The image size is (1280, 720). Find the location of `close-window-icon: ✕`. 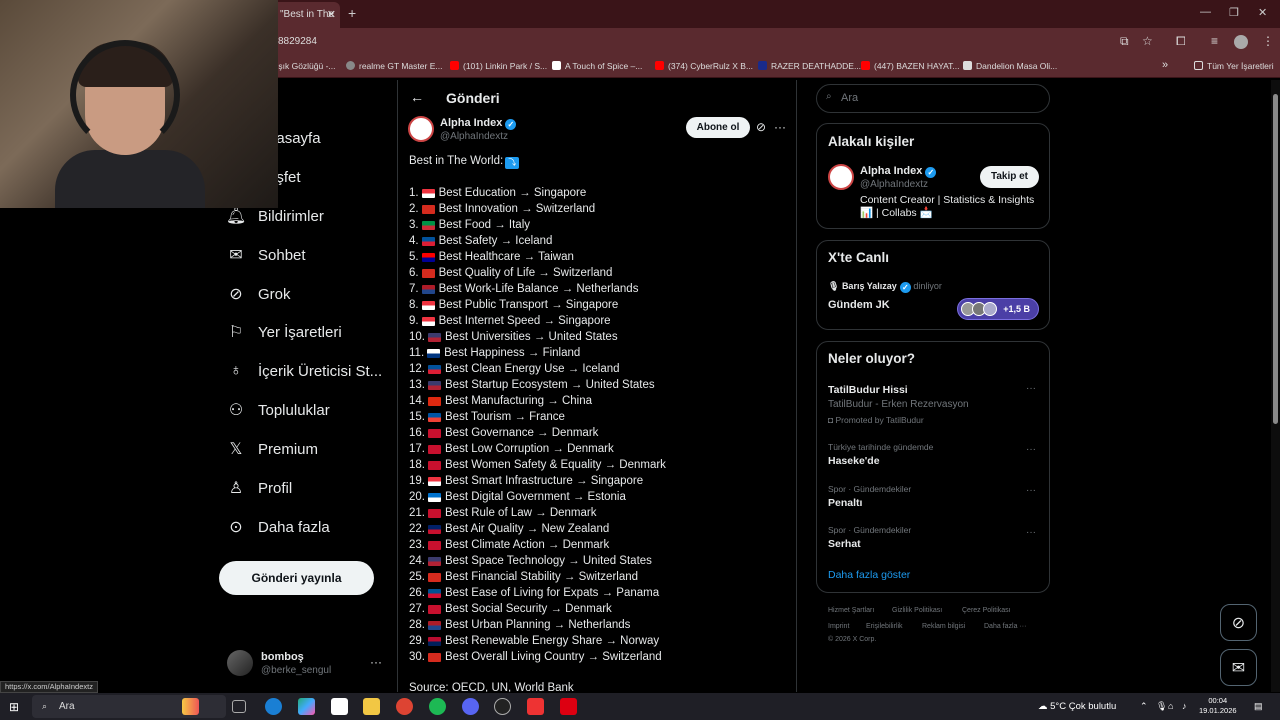

close-window-icon: ✕ is located at coordinates (1262, 12).